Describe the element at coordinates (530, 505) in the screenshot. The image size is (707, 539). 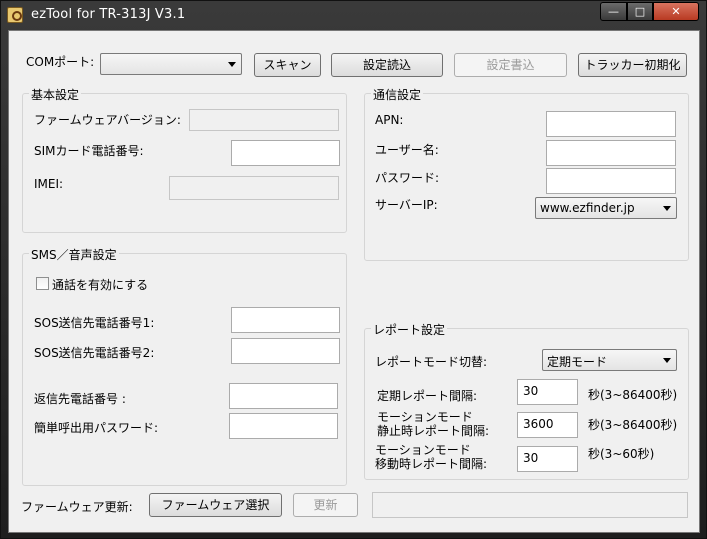
I see `firmware-update-progress` at that location.